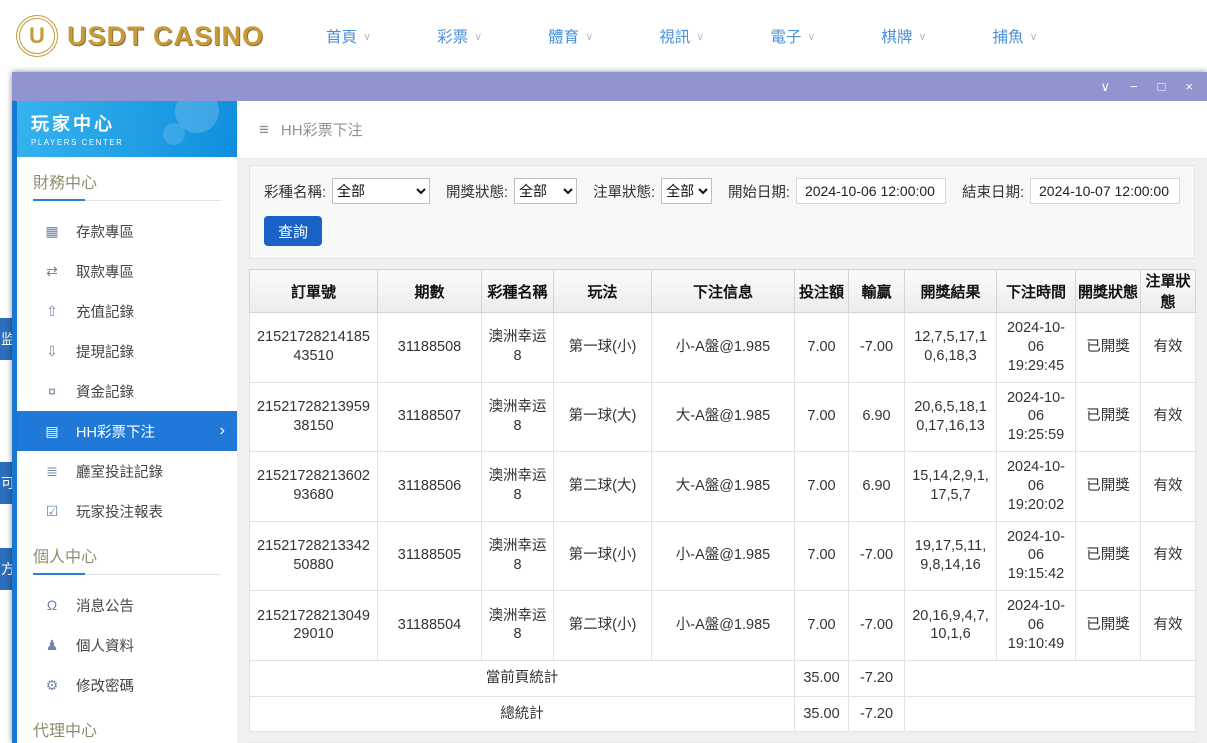  Describe the element at coordinates (264, 130) in the screenshot. I see `hamburger-menu-icon: ≡` at that location.